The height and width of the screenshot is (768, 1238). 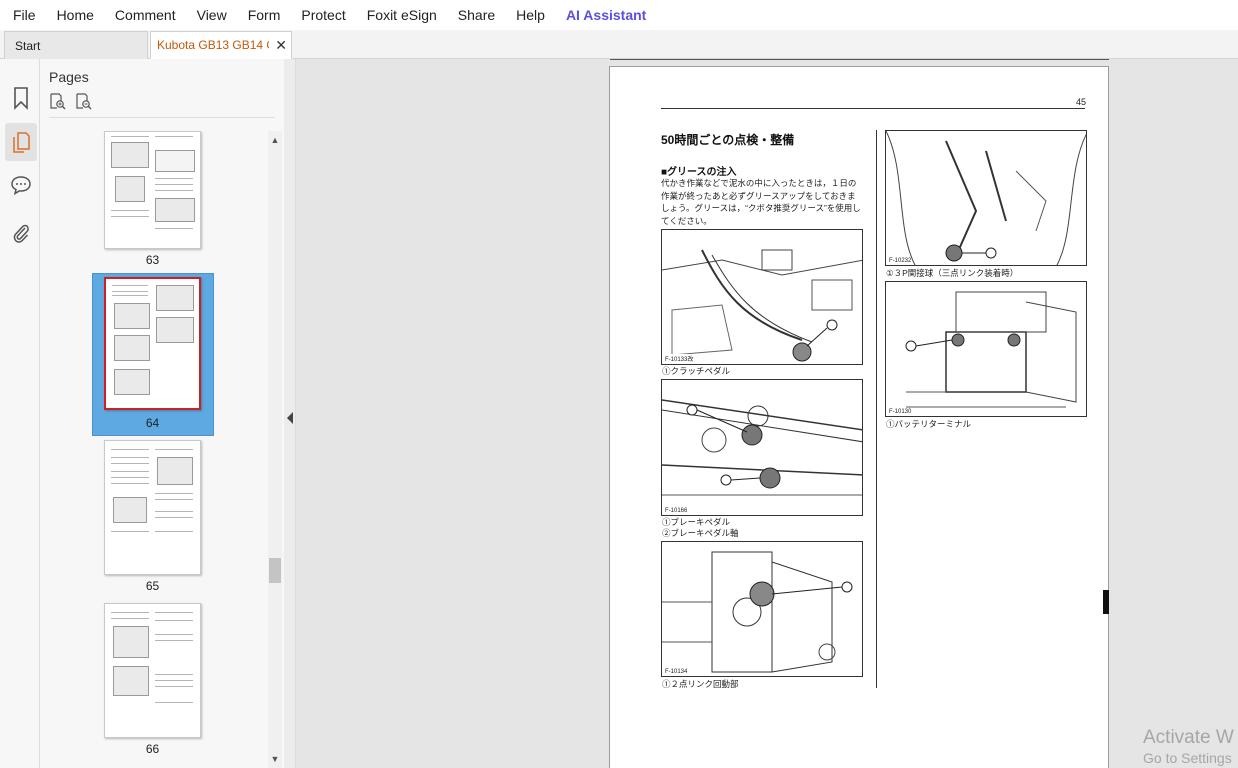 I want to click on page-zoom-in-icon, so click(x=57, y=104).